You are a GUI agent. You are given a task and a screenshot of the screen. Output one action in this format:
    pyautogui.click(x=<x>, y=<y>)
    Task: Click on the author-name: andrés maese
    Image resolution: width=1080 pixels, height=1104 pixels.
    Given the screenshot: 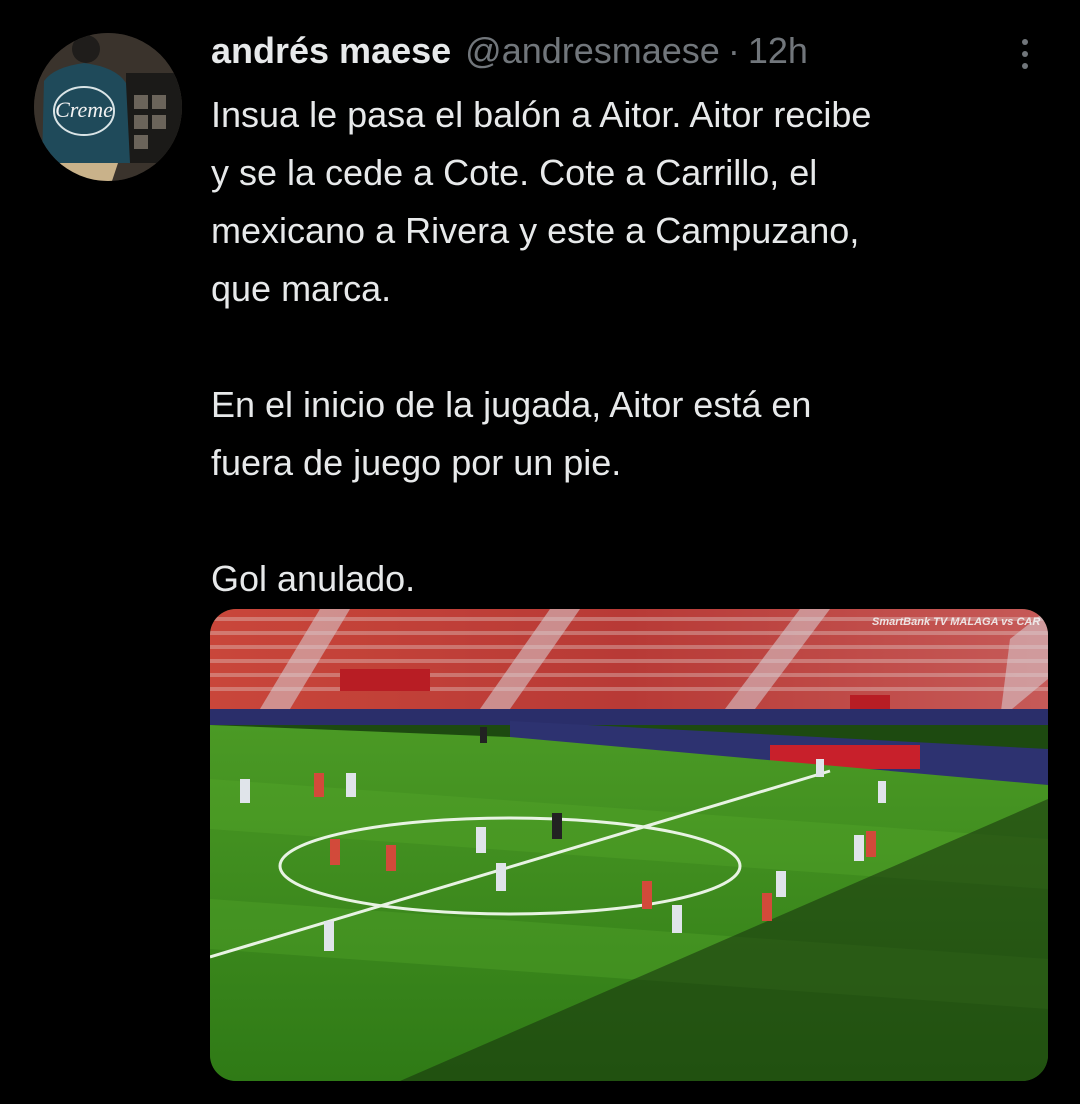 What is the action you would take?
    pyautogui.click(x=331, y=51)
    